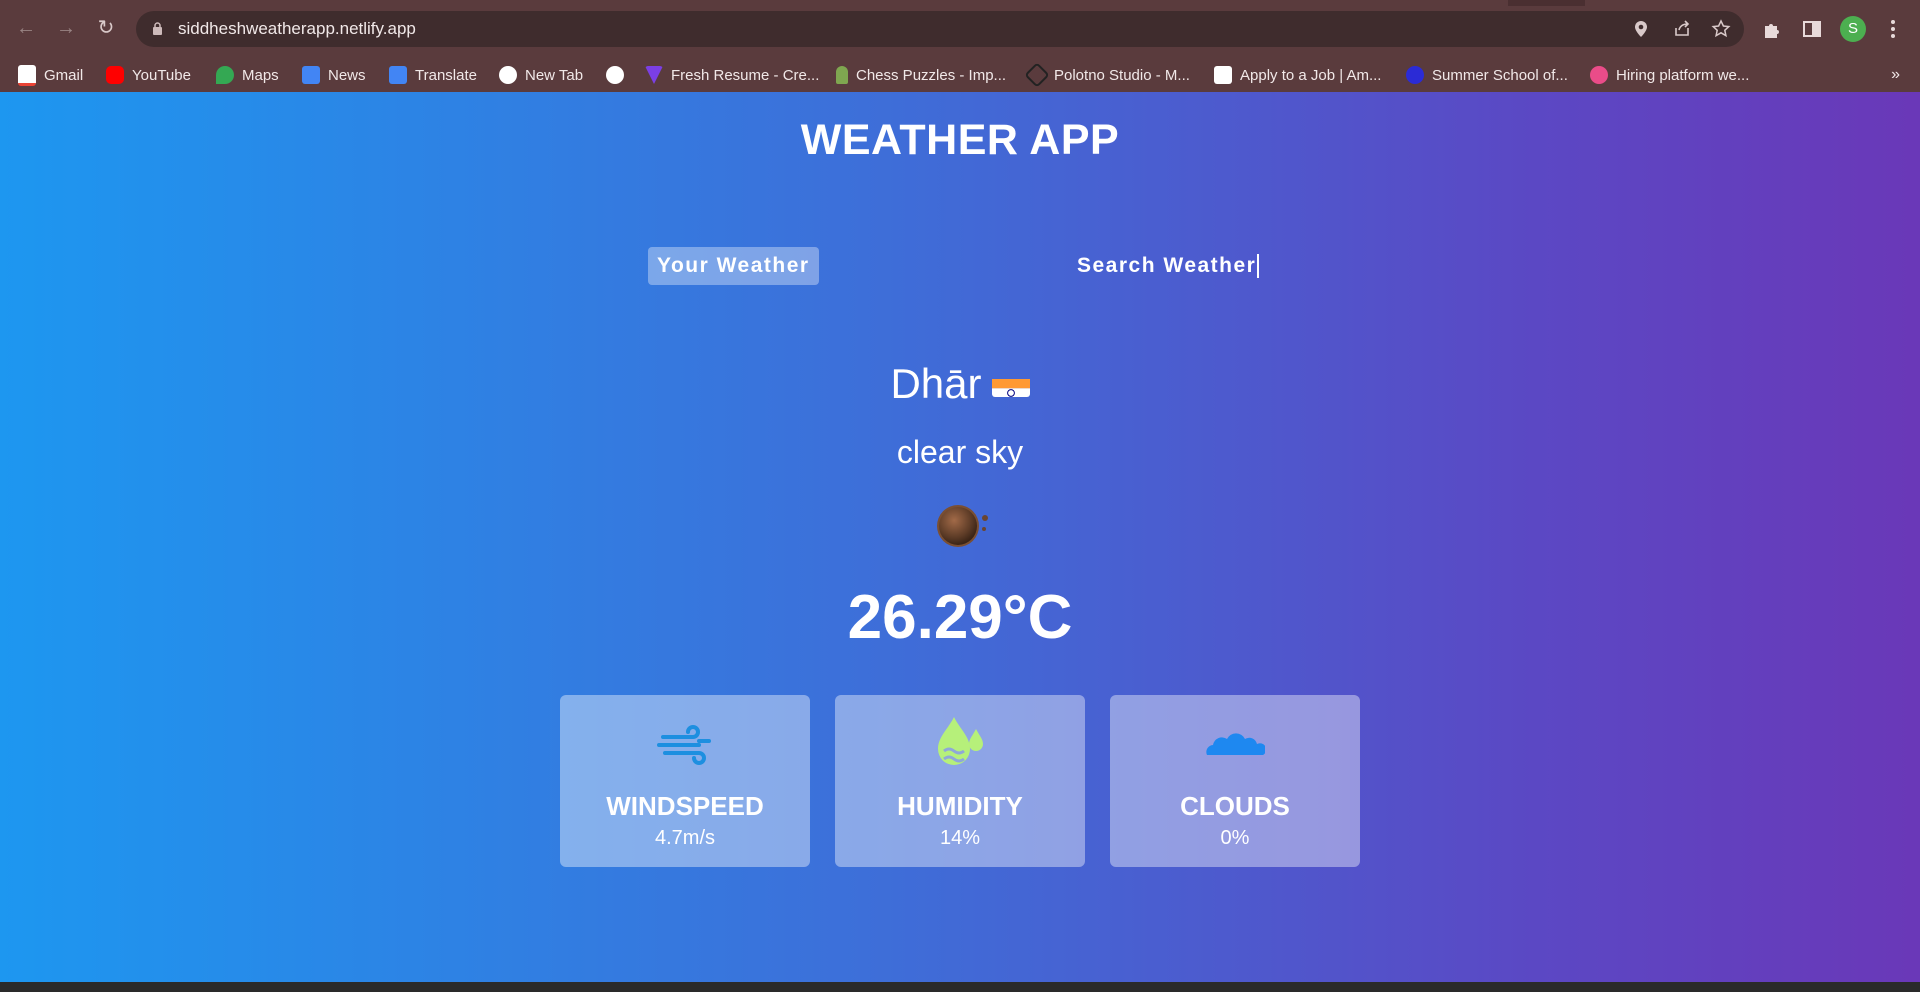 This screenshot has width=1920, height=992. What do you see at coordinates (685, 806) in the screenshot?
I see `windspeed-label: WINDSPEED` at bounding box center [685, 806].